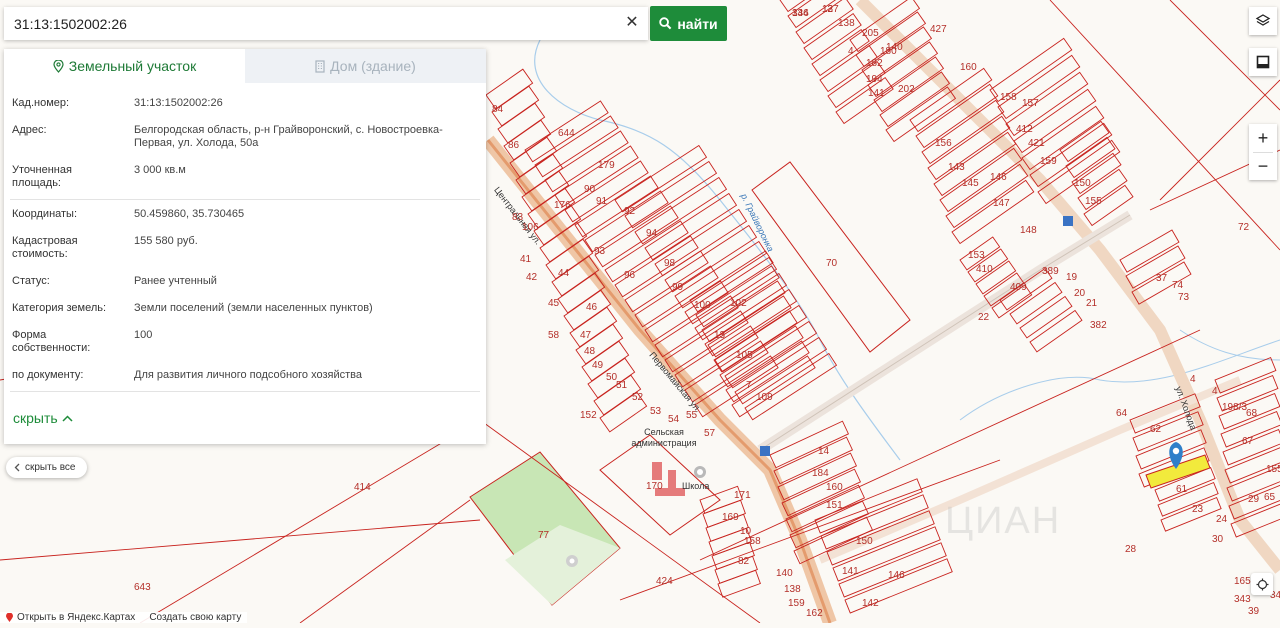  What do you see at coordinates (320, 66) in the screenshot?
I see `building-icon` at bounding box center [320, 66].